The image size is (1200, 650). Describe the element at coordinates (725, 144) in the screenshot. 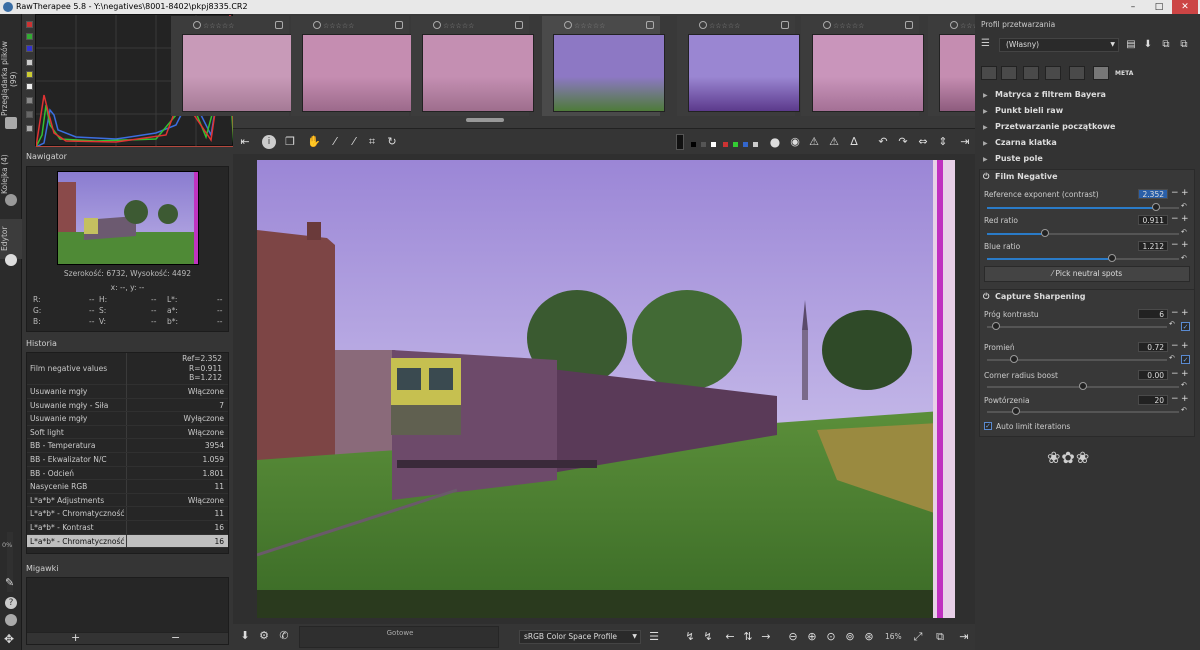

I see `preview-red-channel` at that location.